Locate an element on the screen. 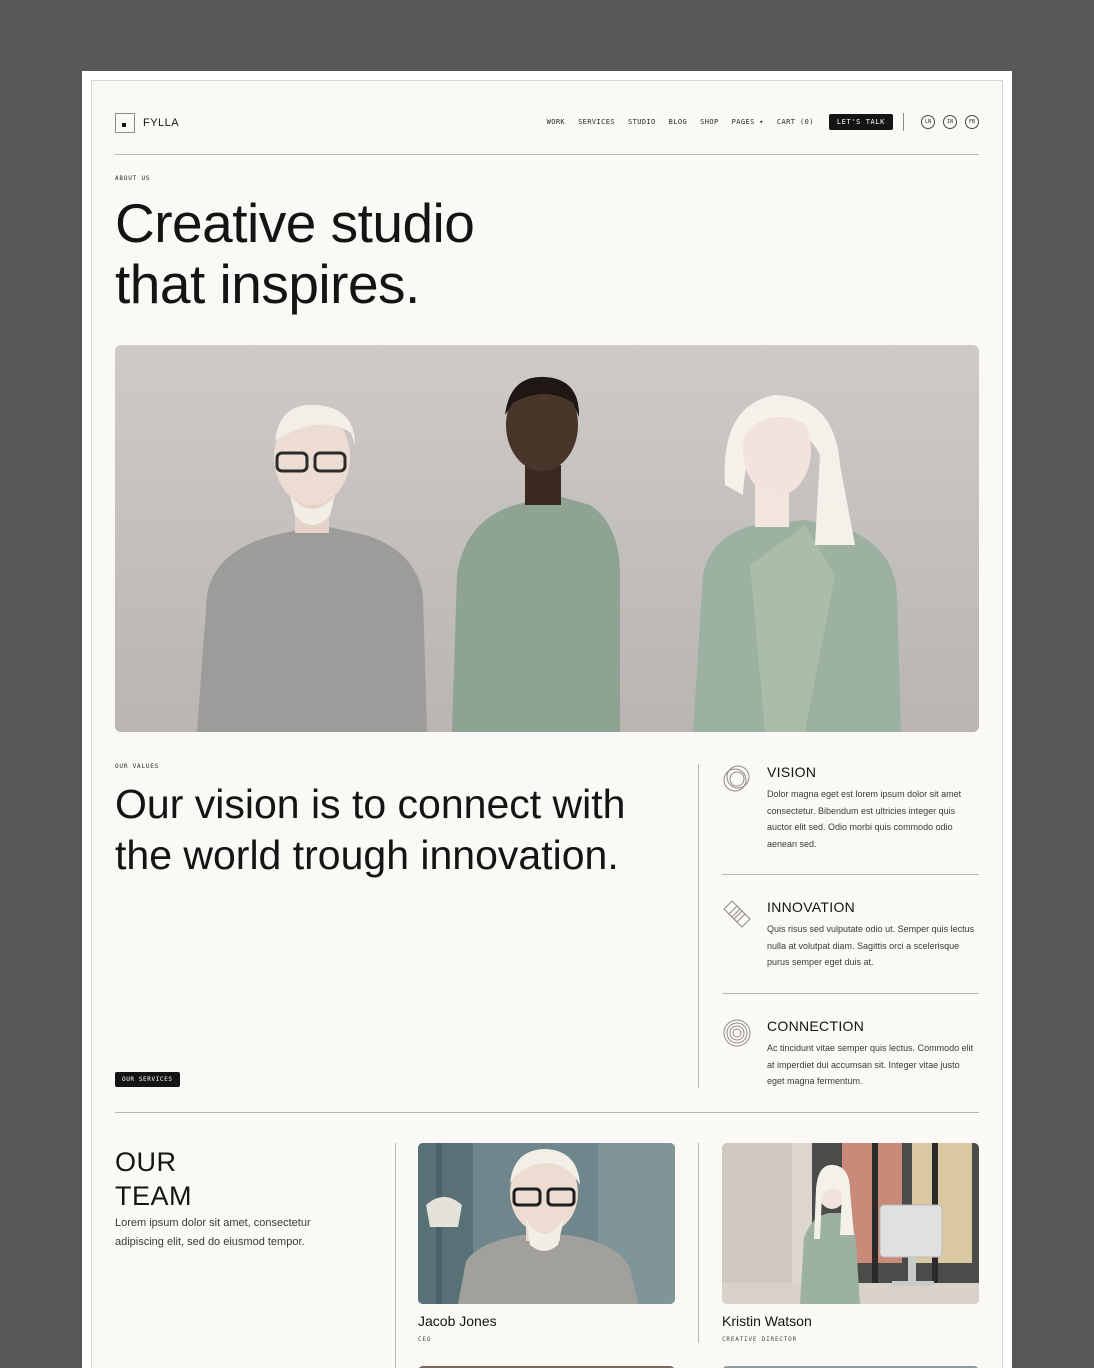  nav-item-blog: BLOG is located at coordinates (678, 122).